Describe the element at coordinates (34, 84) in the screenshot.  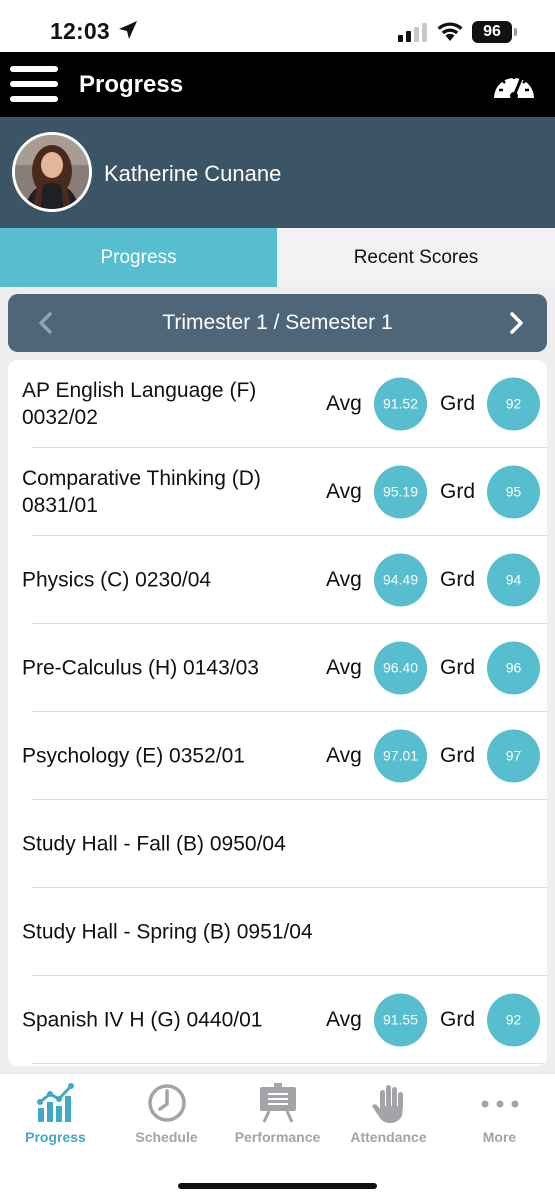
I see `hamburger-menu-icon` at that location.